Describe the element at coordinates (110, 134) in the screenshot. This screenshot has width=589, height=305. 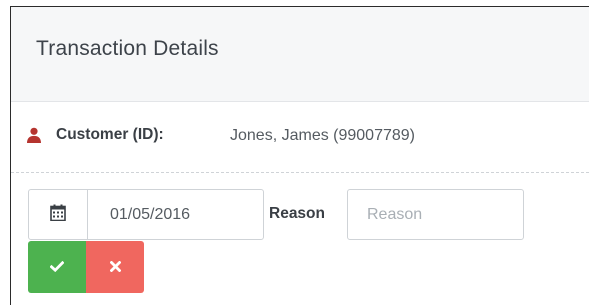
I see `customer-label: Customer (ID):` at that location.